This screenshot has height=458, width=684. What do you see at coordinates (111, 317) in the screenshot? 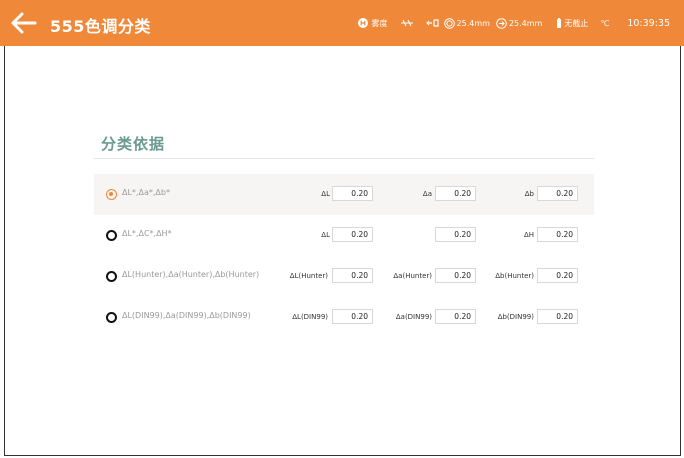
I see `radio-din99` at bounding box center [111, 317].